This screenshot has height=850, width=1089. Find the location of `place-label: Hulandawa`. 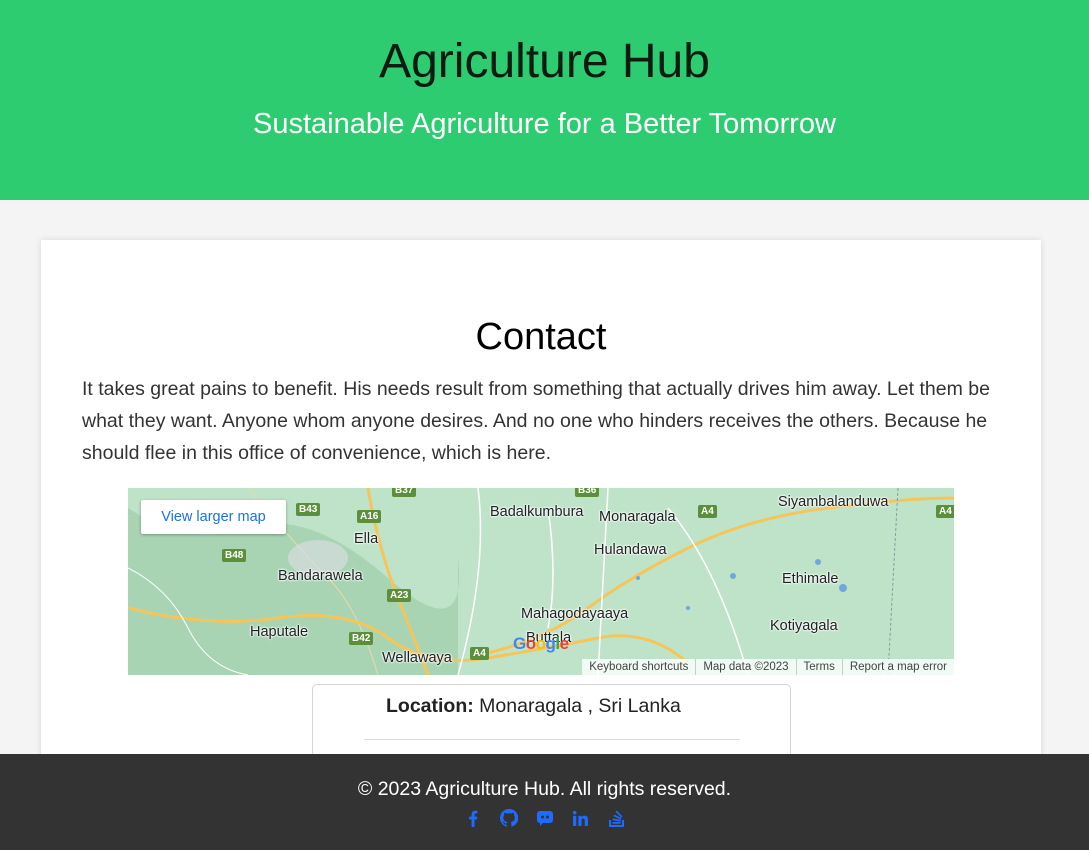

place-label: Hulandawa is located at coordinates (630, 550).